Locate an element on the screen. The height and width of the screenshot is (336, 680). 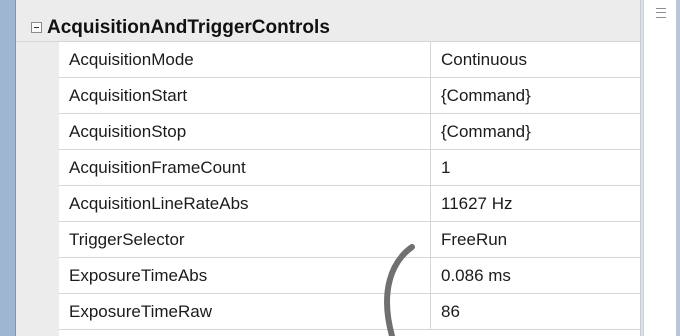
category-header: AcquisitionAndTriggerControls is located at coordinates (328, 21).